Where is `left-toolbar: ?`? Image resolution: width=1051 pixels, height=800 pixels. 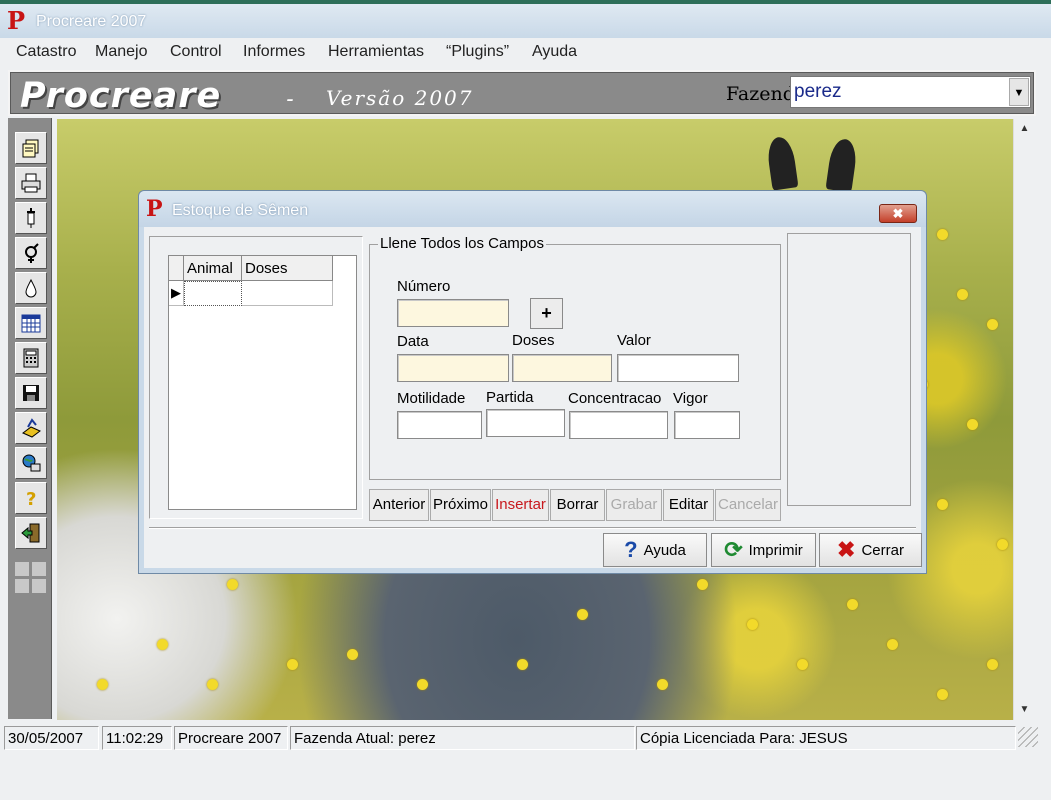
left-toolbar: ? is located at coordinates (30, 418).